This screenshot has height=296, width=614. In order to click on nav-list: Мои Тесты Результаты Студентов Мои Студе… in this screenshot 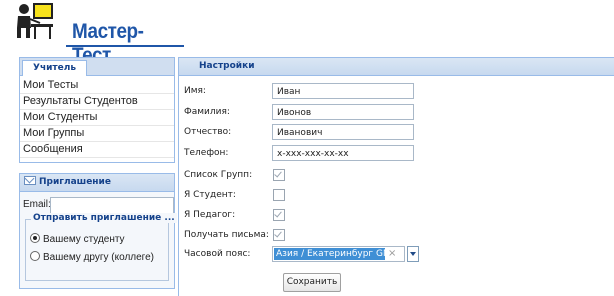, I will do `click(97, 117)`.